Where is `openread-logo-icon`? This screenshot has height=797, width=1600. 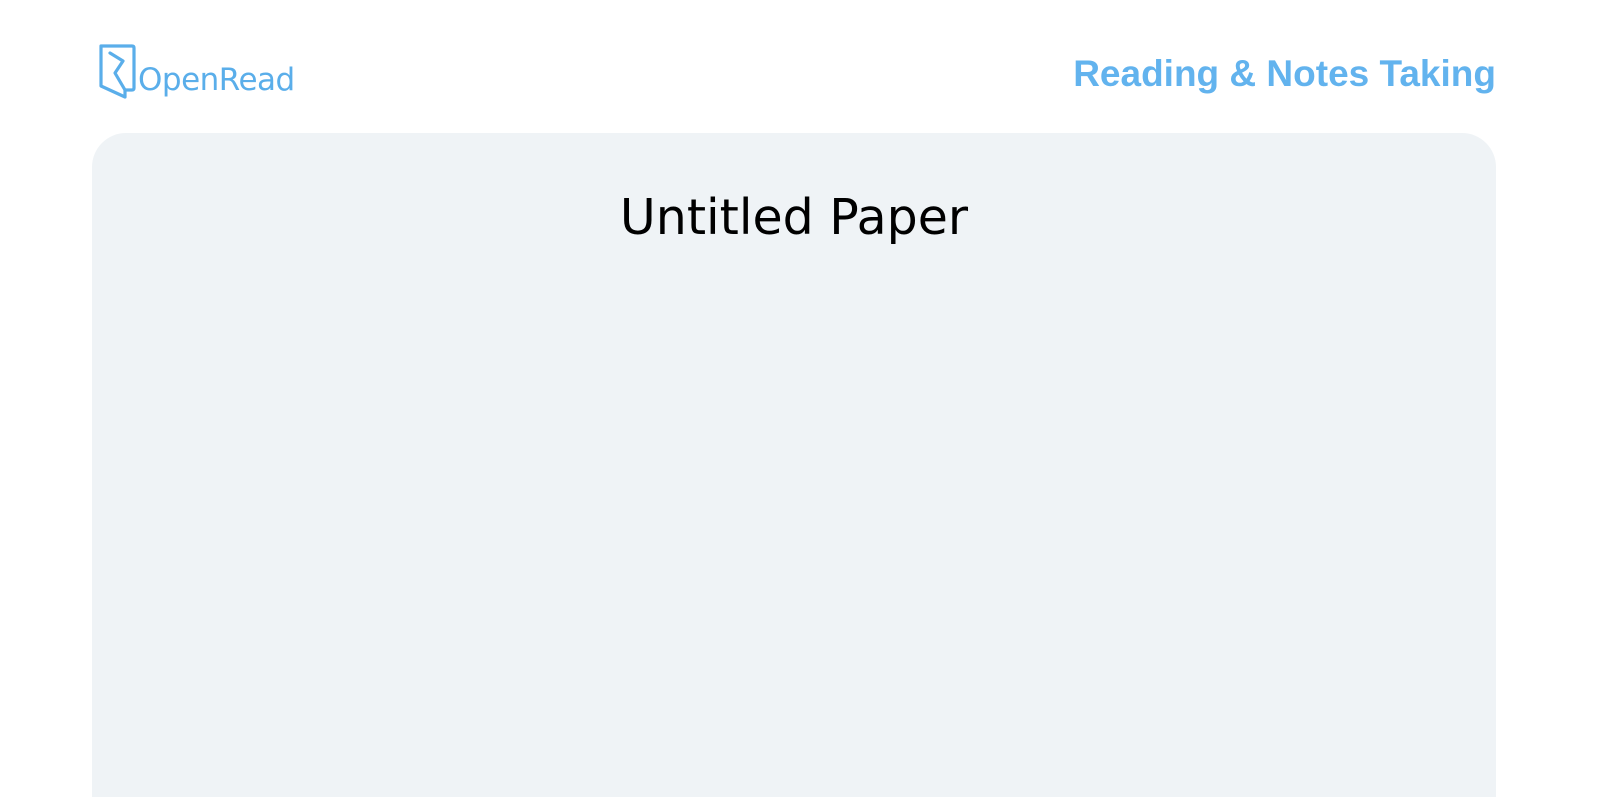 openread-logo-icon is located at coordinates (117, 71).